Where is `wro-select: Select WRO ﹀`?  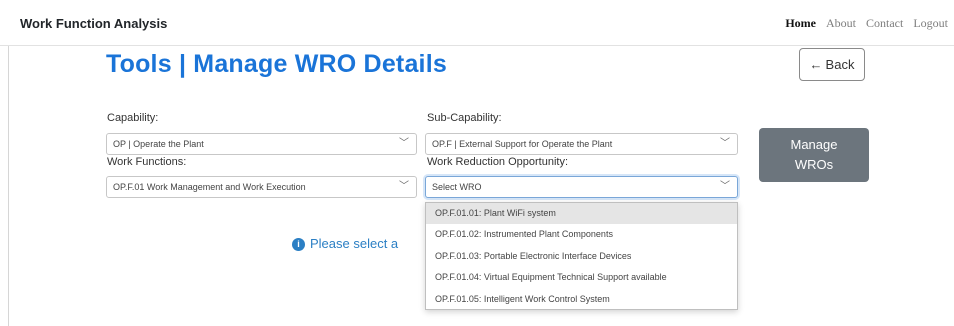 wro-select: Select WRO ﹀ is located at coordinates (581, 187).